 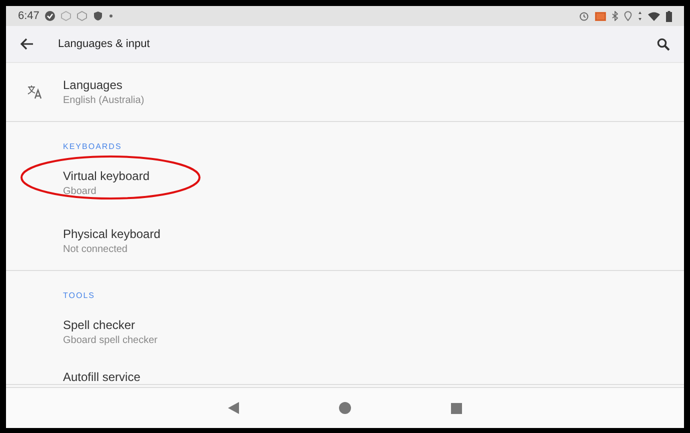 What do you see at coordinates (663, 44) in the screenshot?
I see `search-icon` at bounding box center [663, 44].